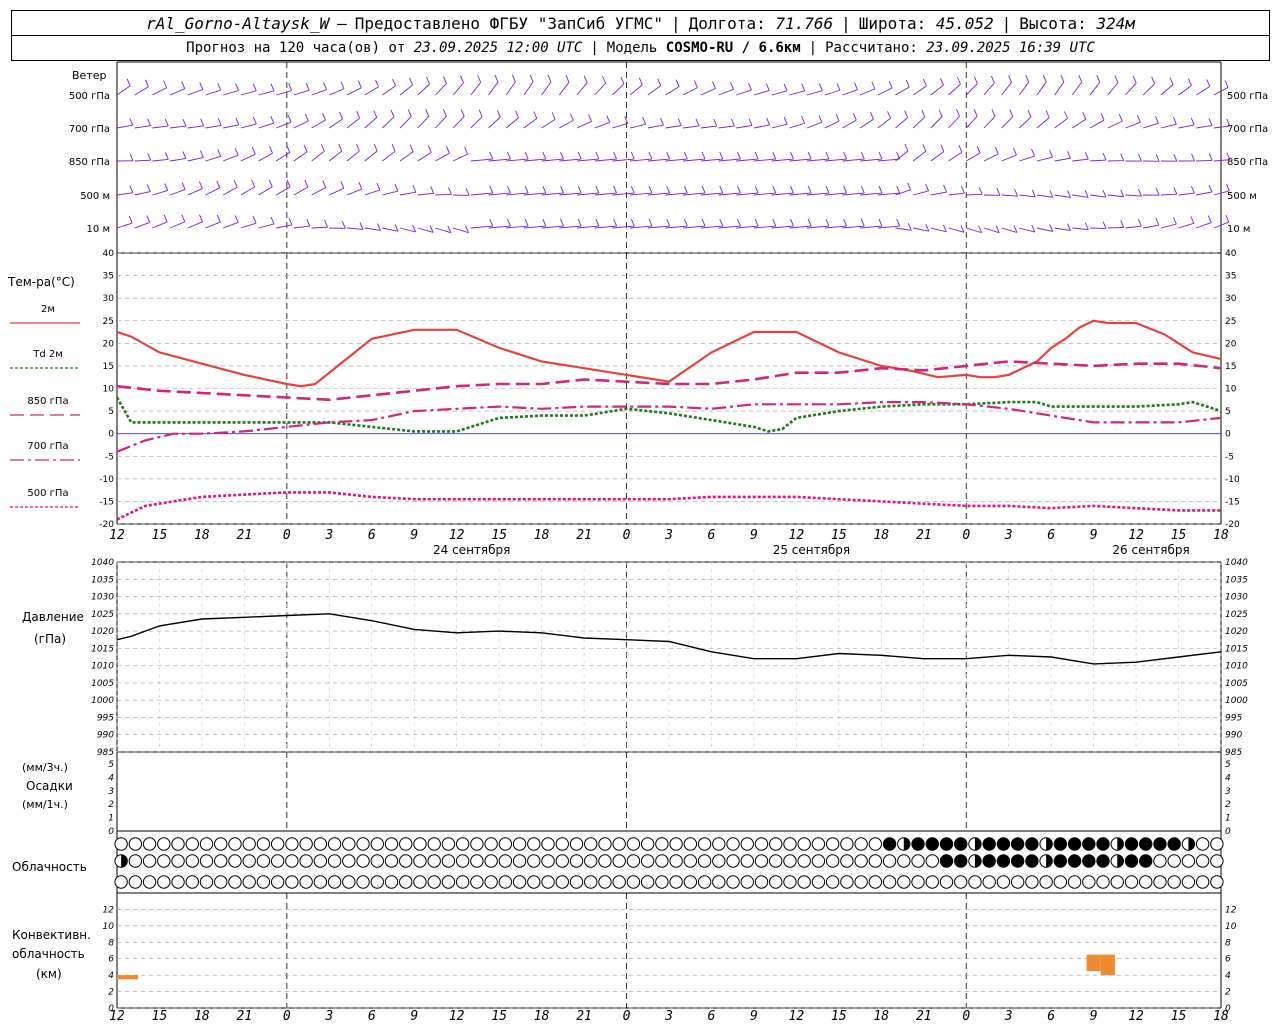 Image resolution: width=1280 pixels, height=1024 pixels. Describe the element at coordinates (712, 535) in the screenshot. I see `time-tick-label: 6` at that location.